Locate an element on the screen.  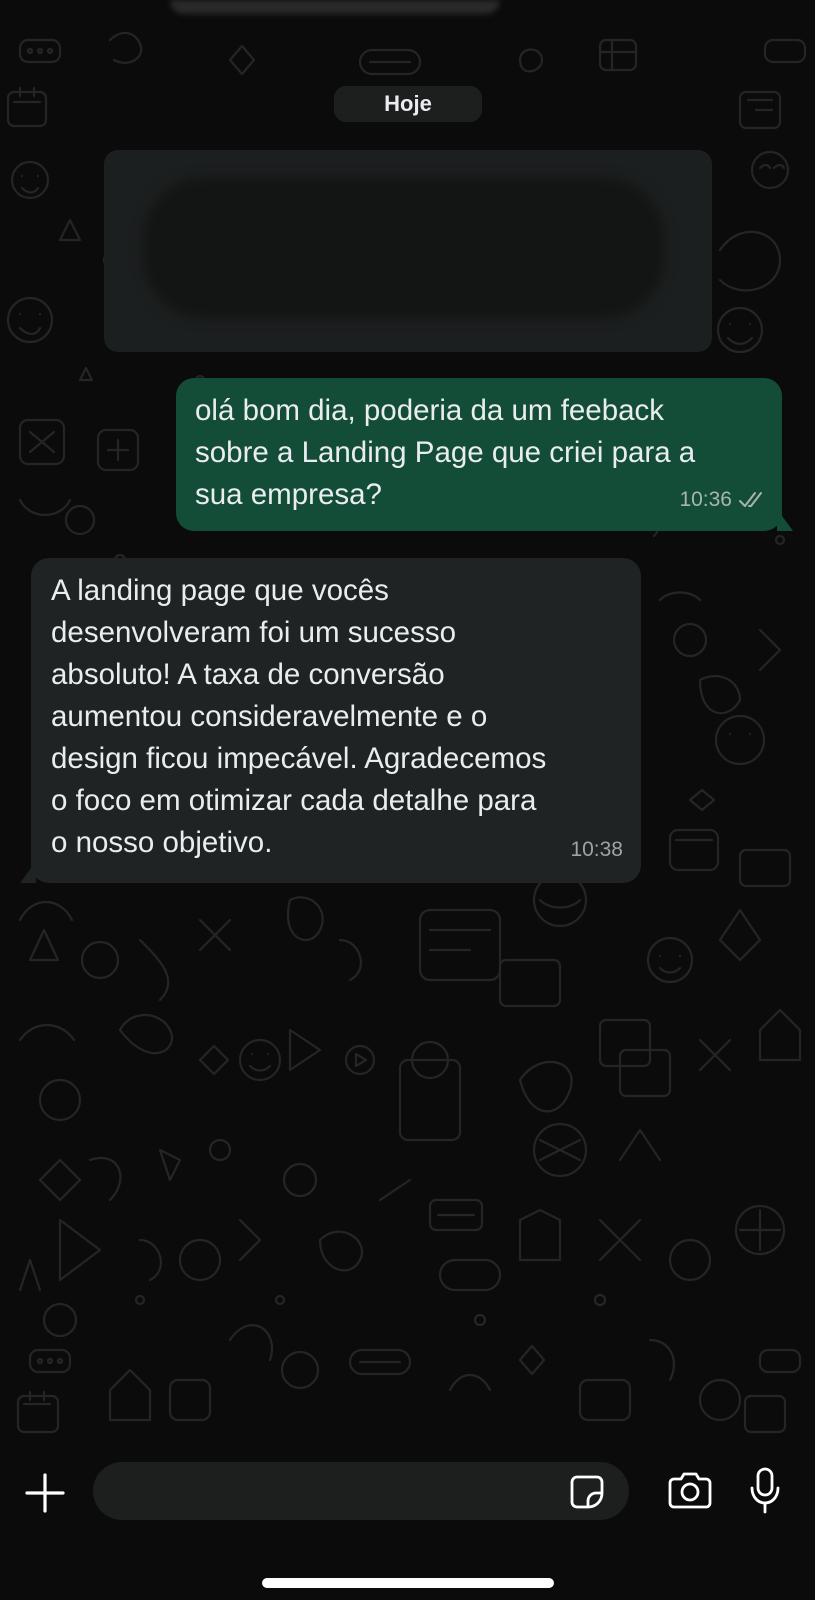
redaction-scribble is located at coordinates (404, 248).